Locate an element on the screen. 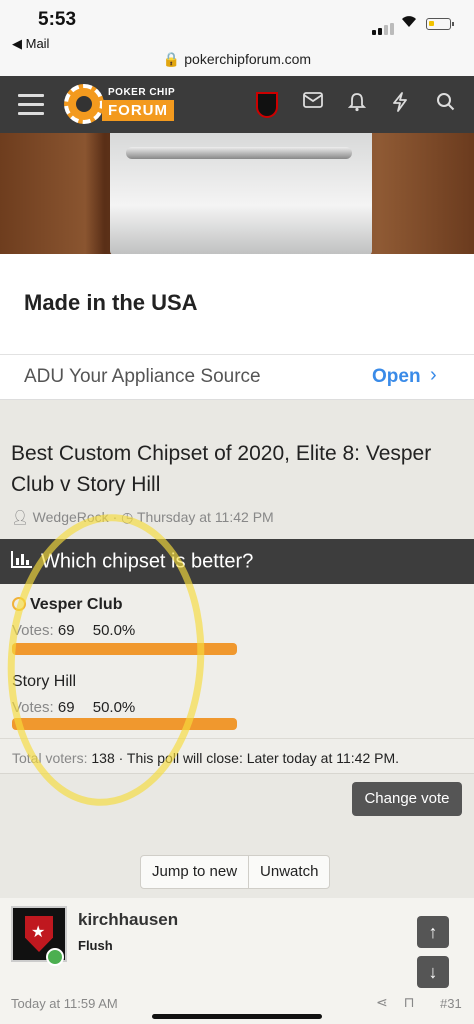 This screenshot has width=474, height=1024. lock-icon: 🔒 is located at coordinates (171, 59).